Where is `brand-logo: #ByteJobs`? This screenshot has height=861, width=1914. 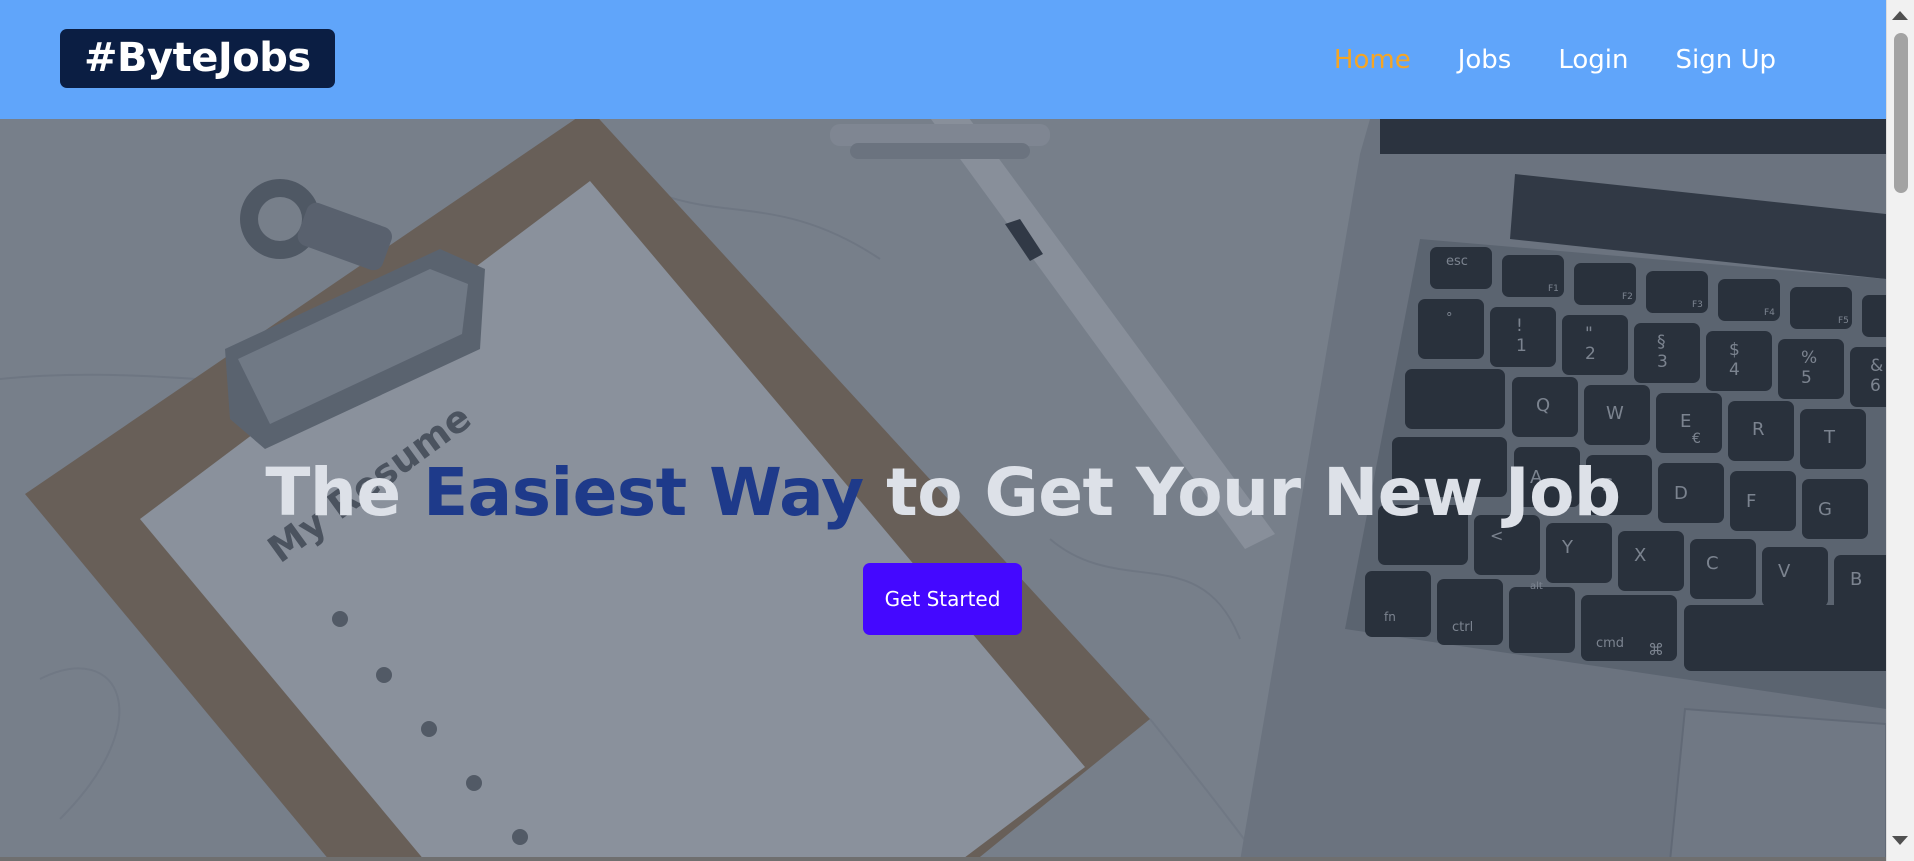
brand-logo: #ByteJobs is located at coordinates (197, 58).